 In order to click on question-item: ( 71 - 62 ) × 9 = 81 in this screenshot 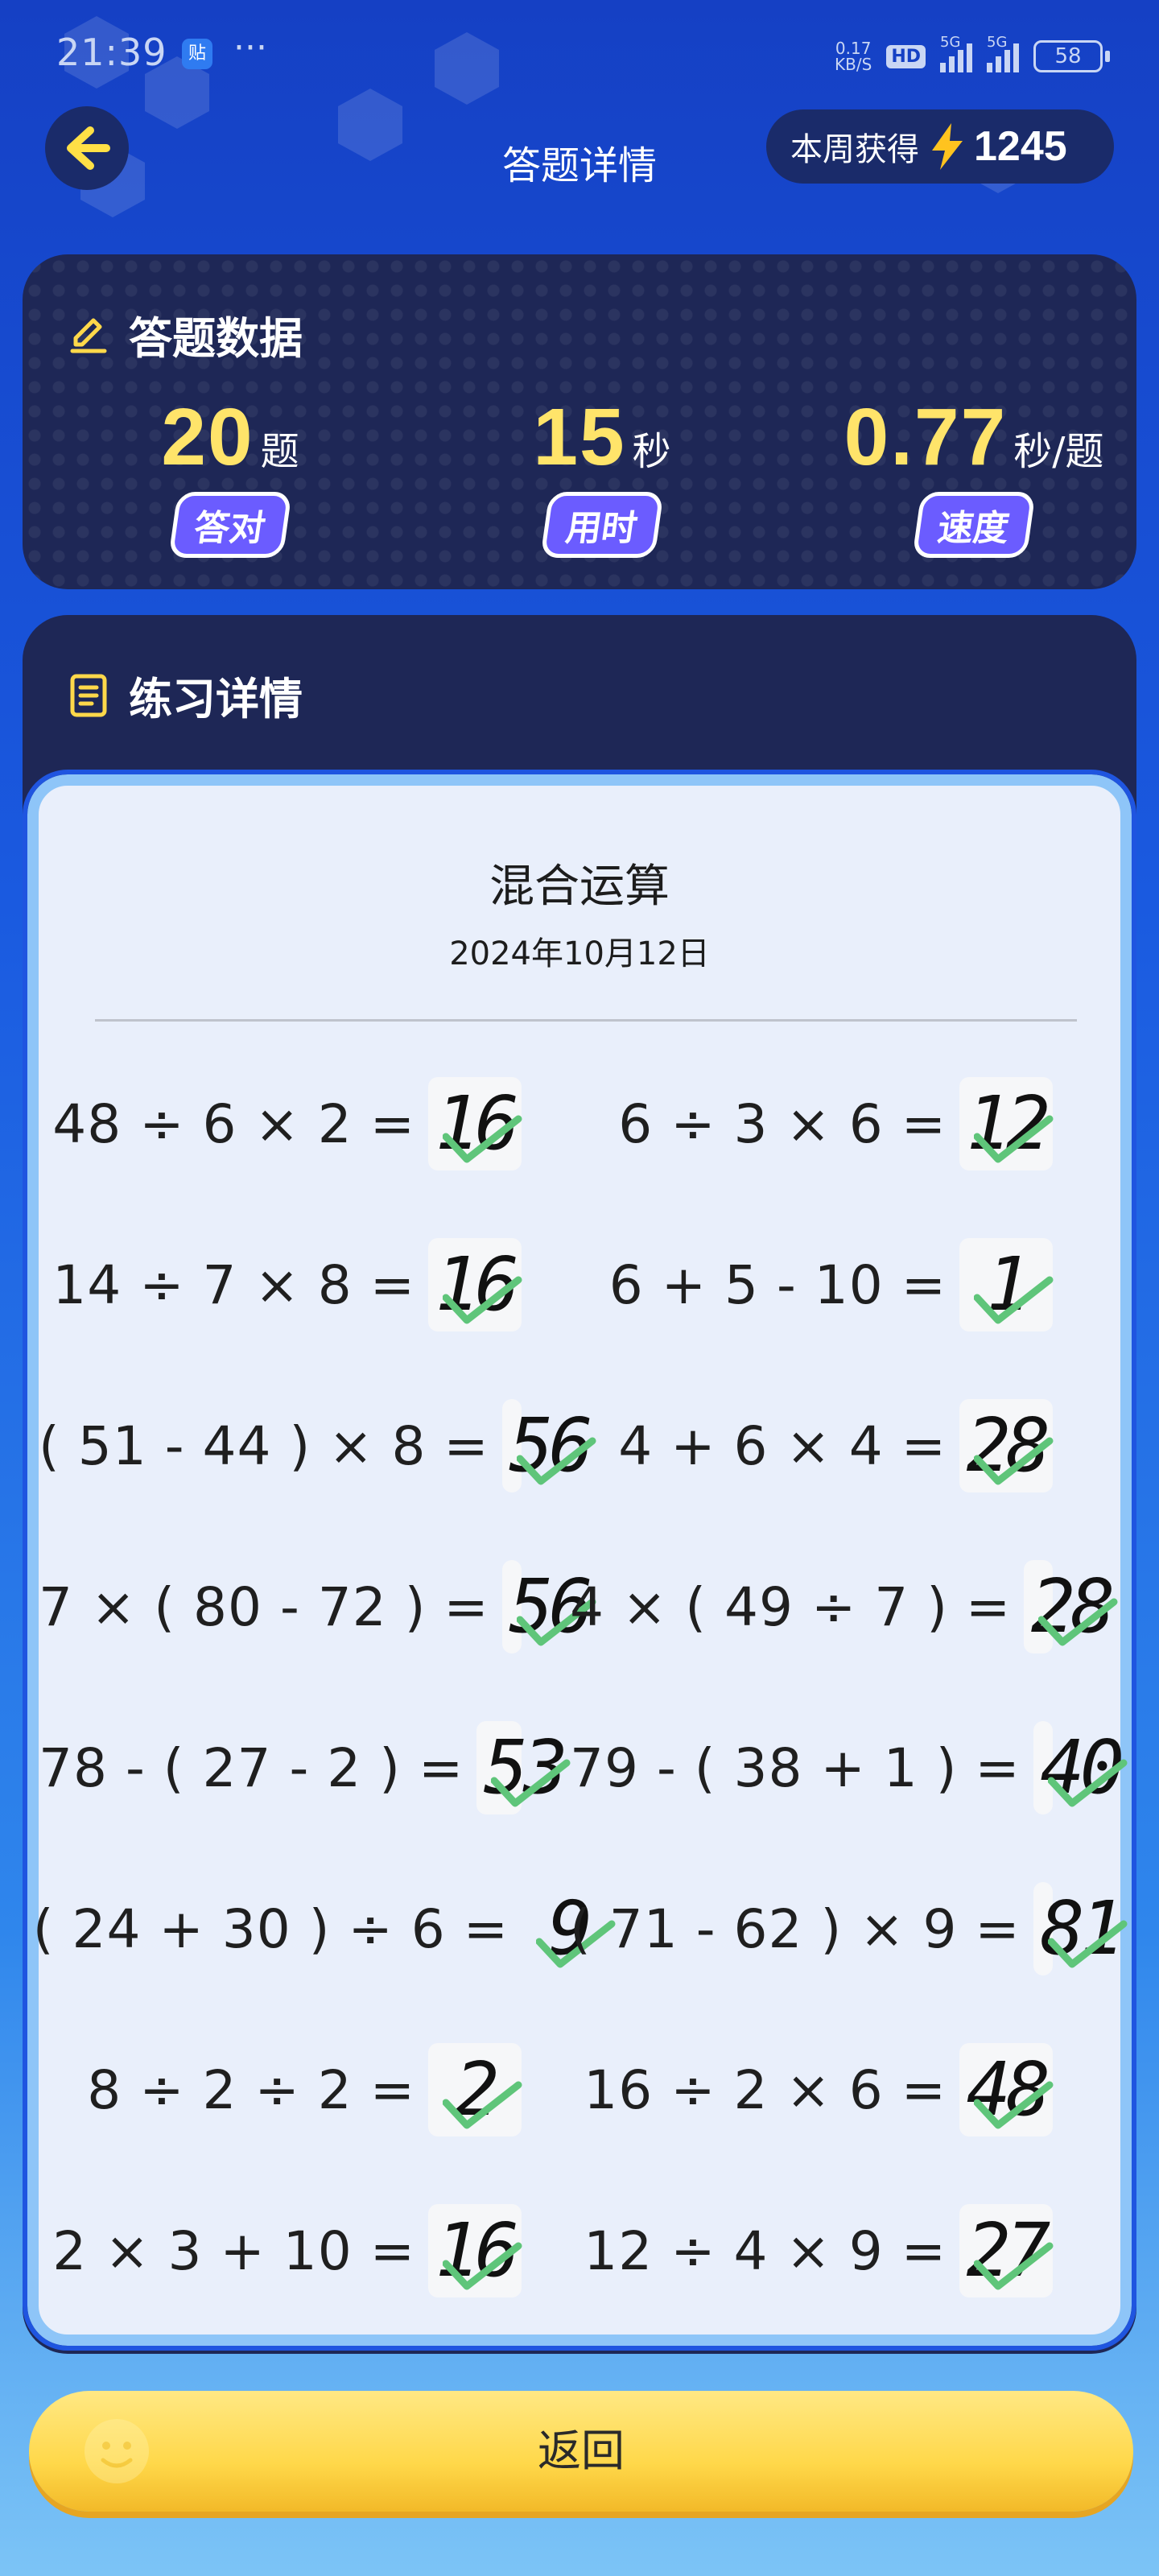, I will do `click(849, 1929)`.